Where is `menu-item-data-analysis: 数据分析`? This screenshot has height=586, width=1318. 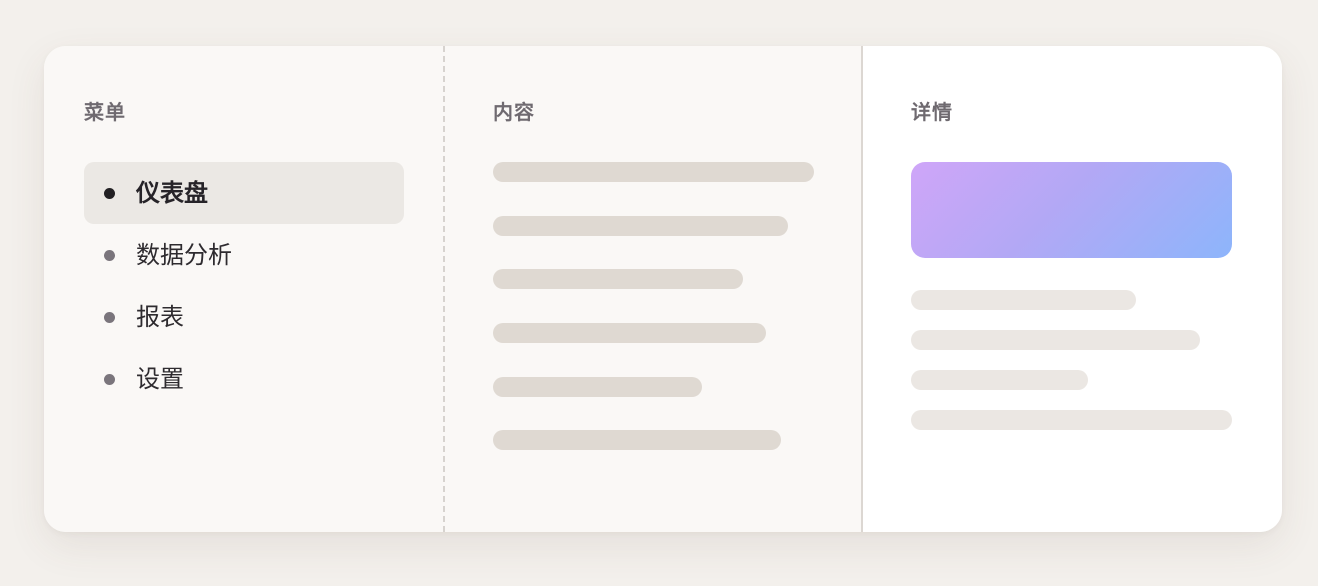
menu-item-data-analysis: 数据分析 is located at coordinates (244, 255).